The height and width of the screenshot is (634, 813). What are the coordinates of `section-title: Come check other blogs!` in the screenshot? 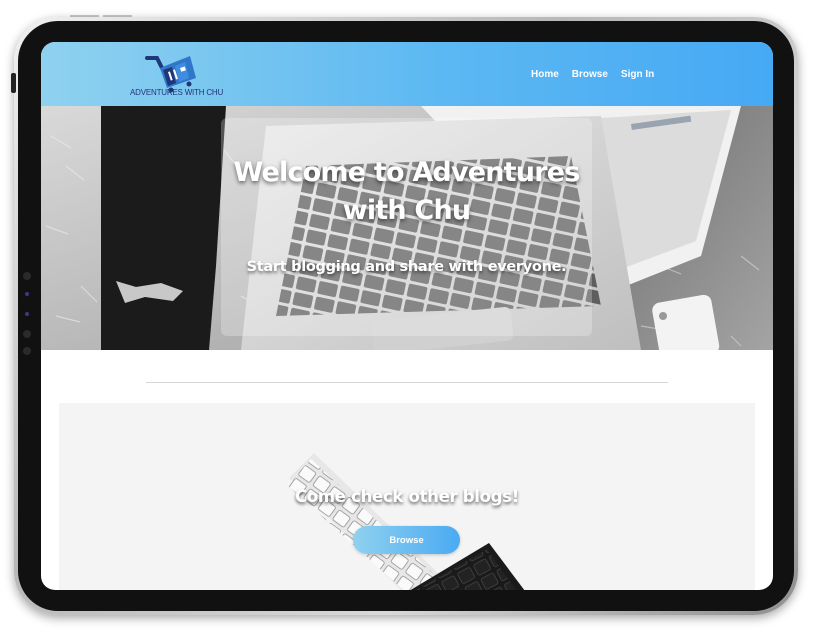 It's located at (407, 496).